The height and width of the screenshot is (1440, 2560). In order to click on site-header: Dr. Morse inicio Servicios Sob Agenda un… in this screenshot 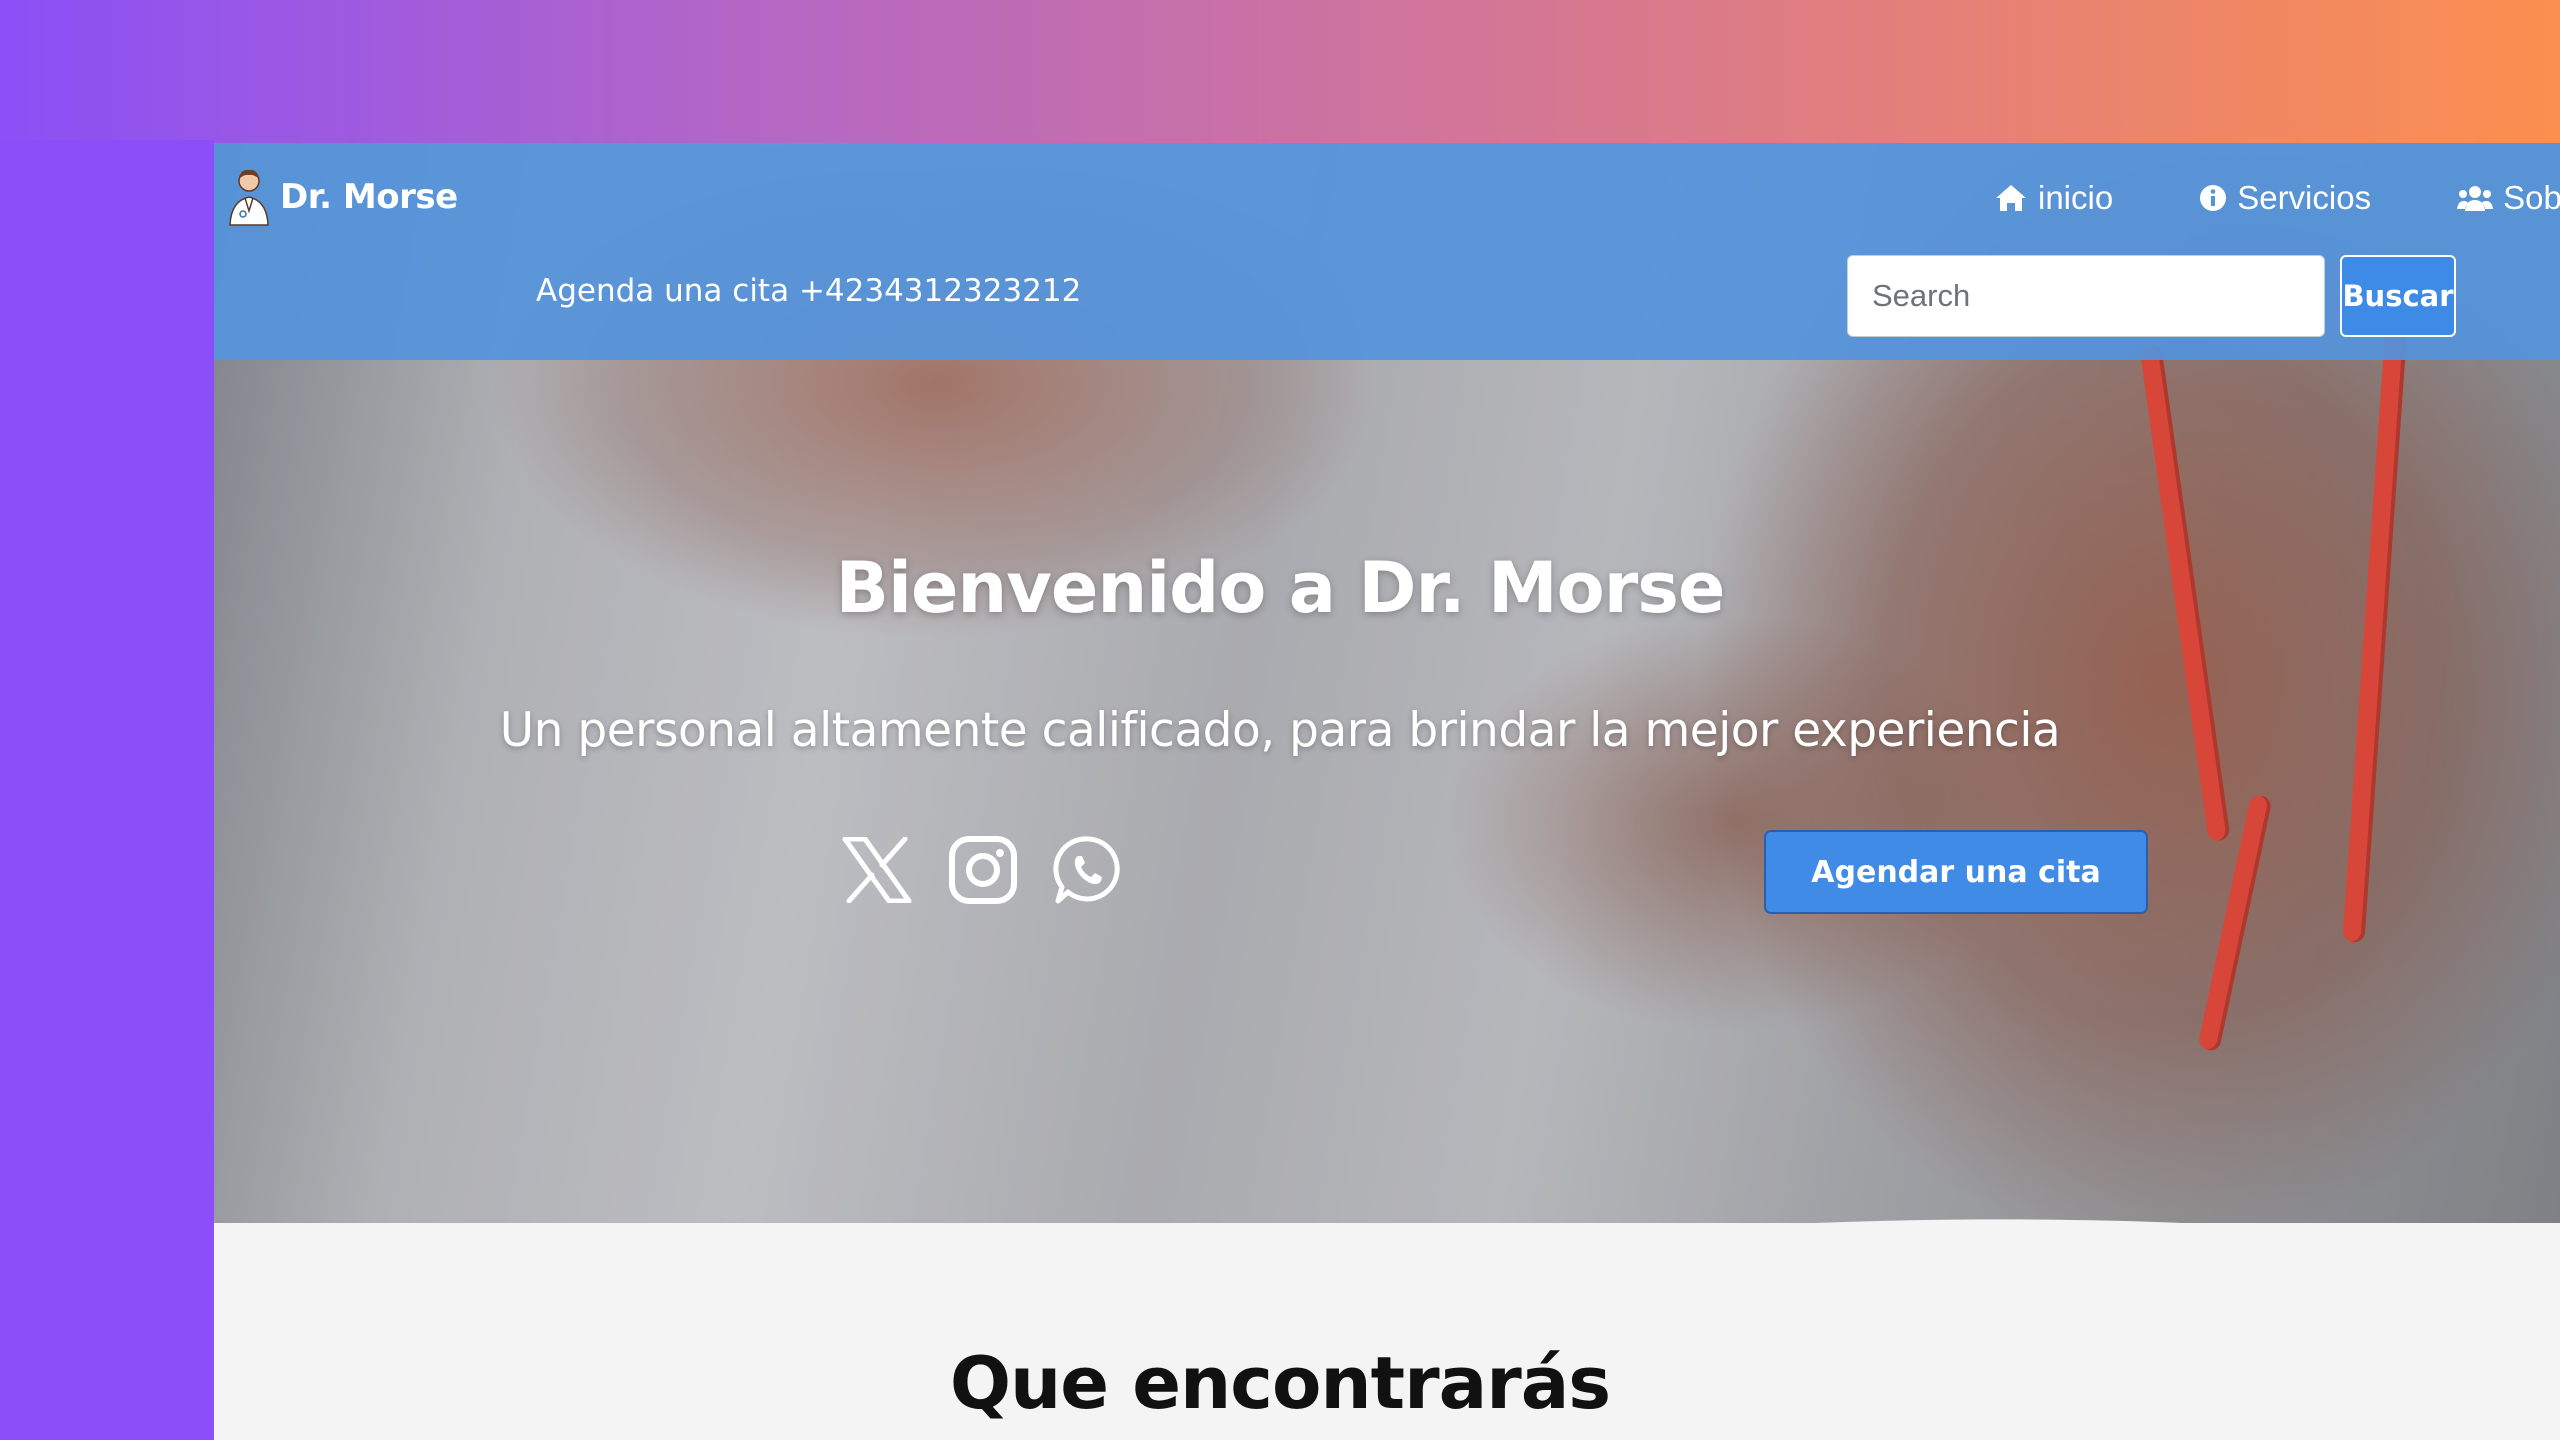, I will do `click(1387, 251)`.